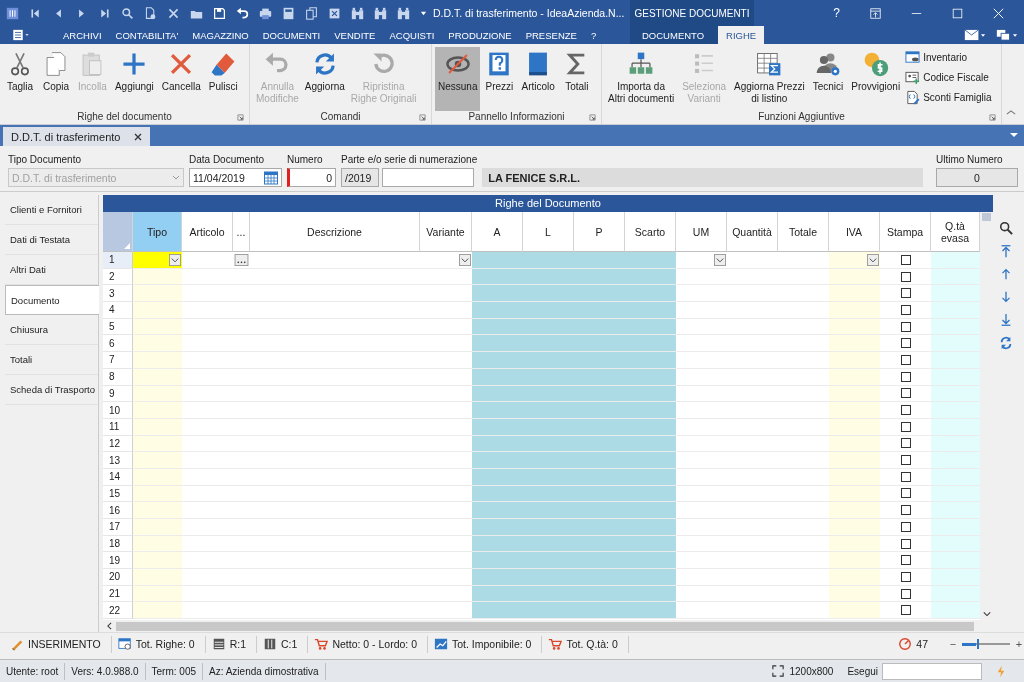 Image resolution: width=1024 pixels, height=682 pixels. What do you see at coordinates (77, 136) in the screenshot?
I see `document-tab: D.D.T. di trasferimento` at bounding box center [77, 136].